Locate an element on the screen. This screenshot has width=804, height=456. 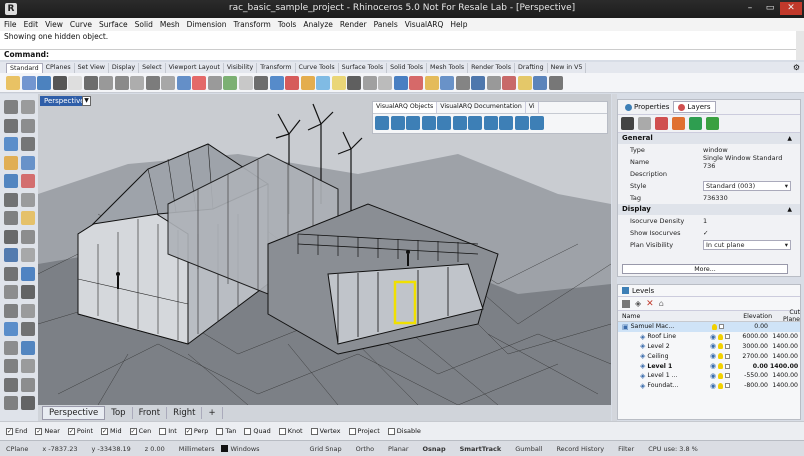
visualarq-tab-0: VisualARQ Objects is located at coordinates (405, 107).